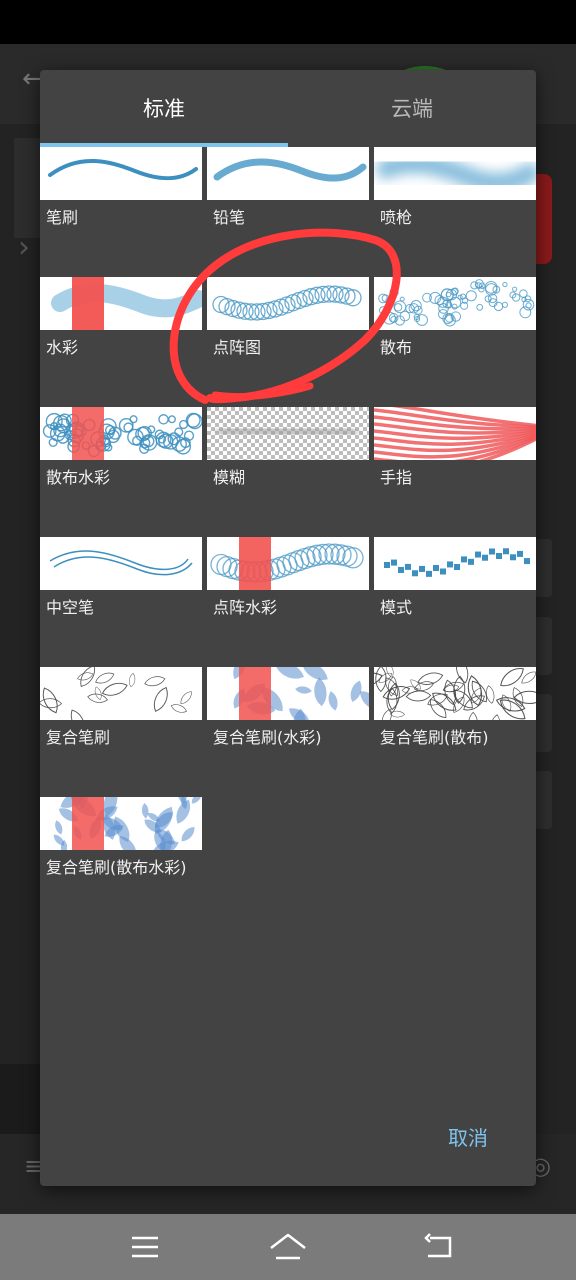 This screenshot has height=1280, width=576. I want to click on brush-label: 复合笔刷(水彩), so click(267, 737).